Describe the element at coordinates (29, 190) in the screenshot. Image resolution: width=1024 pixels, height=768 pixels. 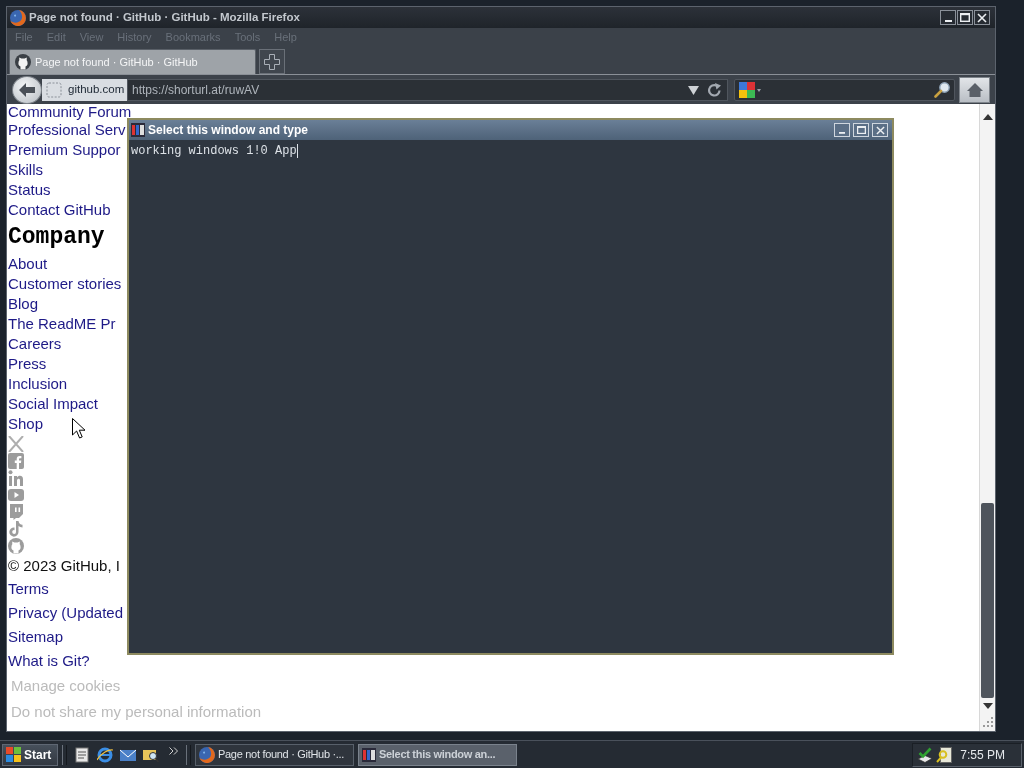
I see `footer-link: Status` at that location.